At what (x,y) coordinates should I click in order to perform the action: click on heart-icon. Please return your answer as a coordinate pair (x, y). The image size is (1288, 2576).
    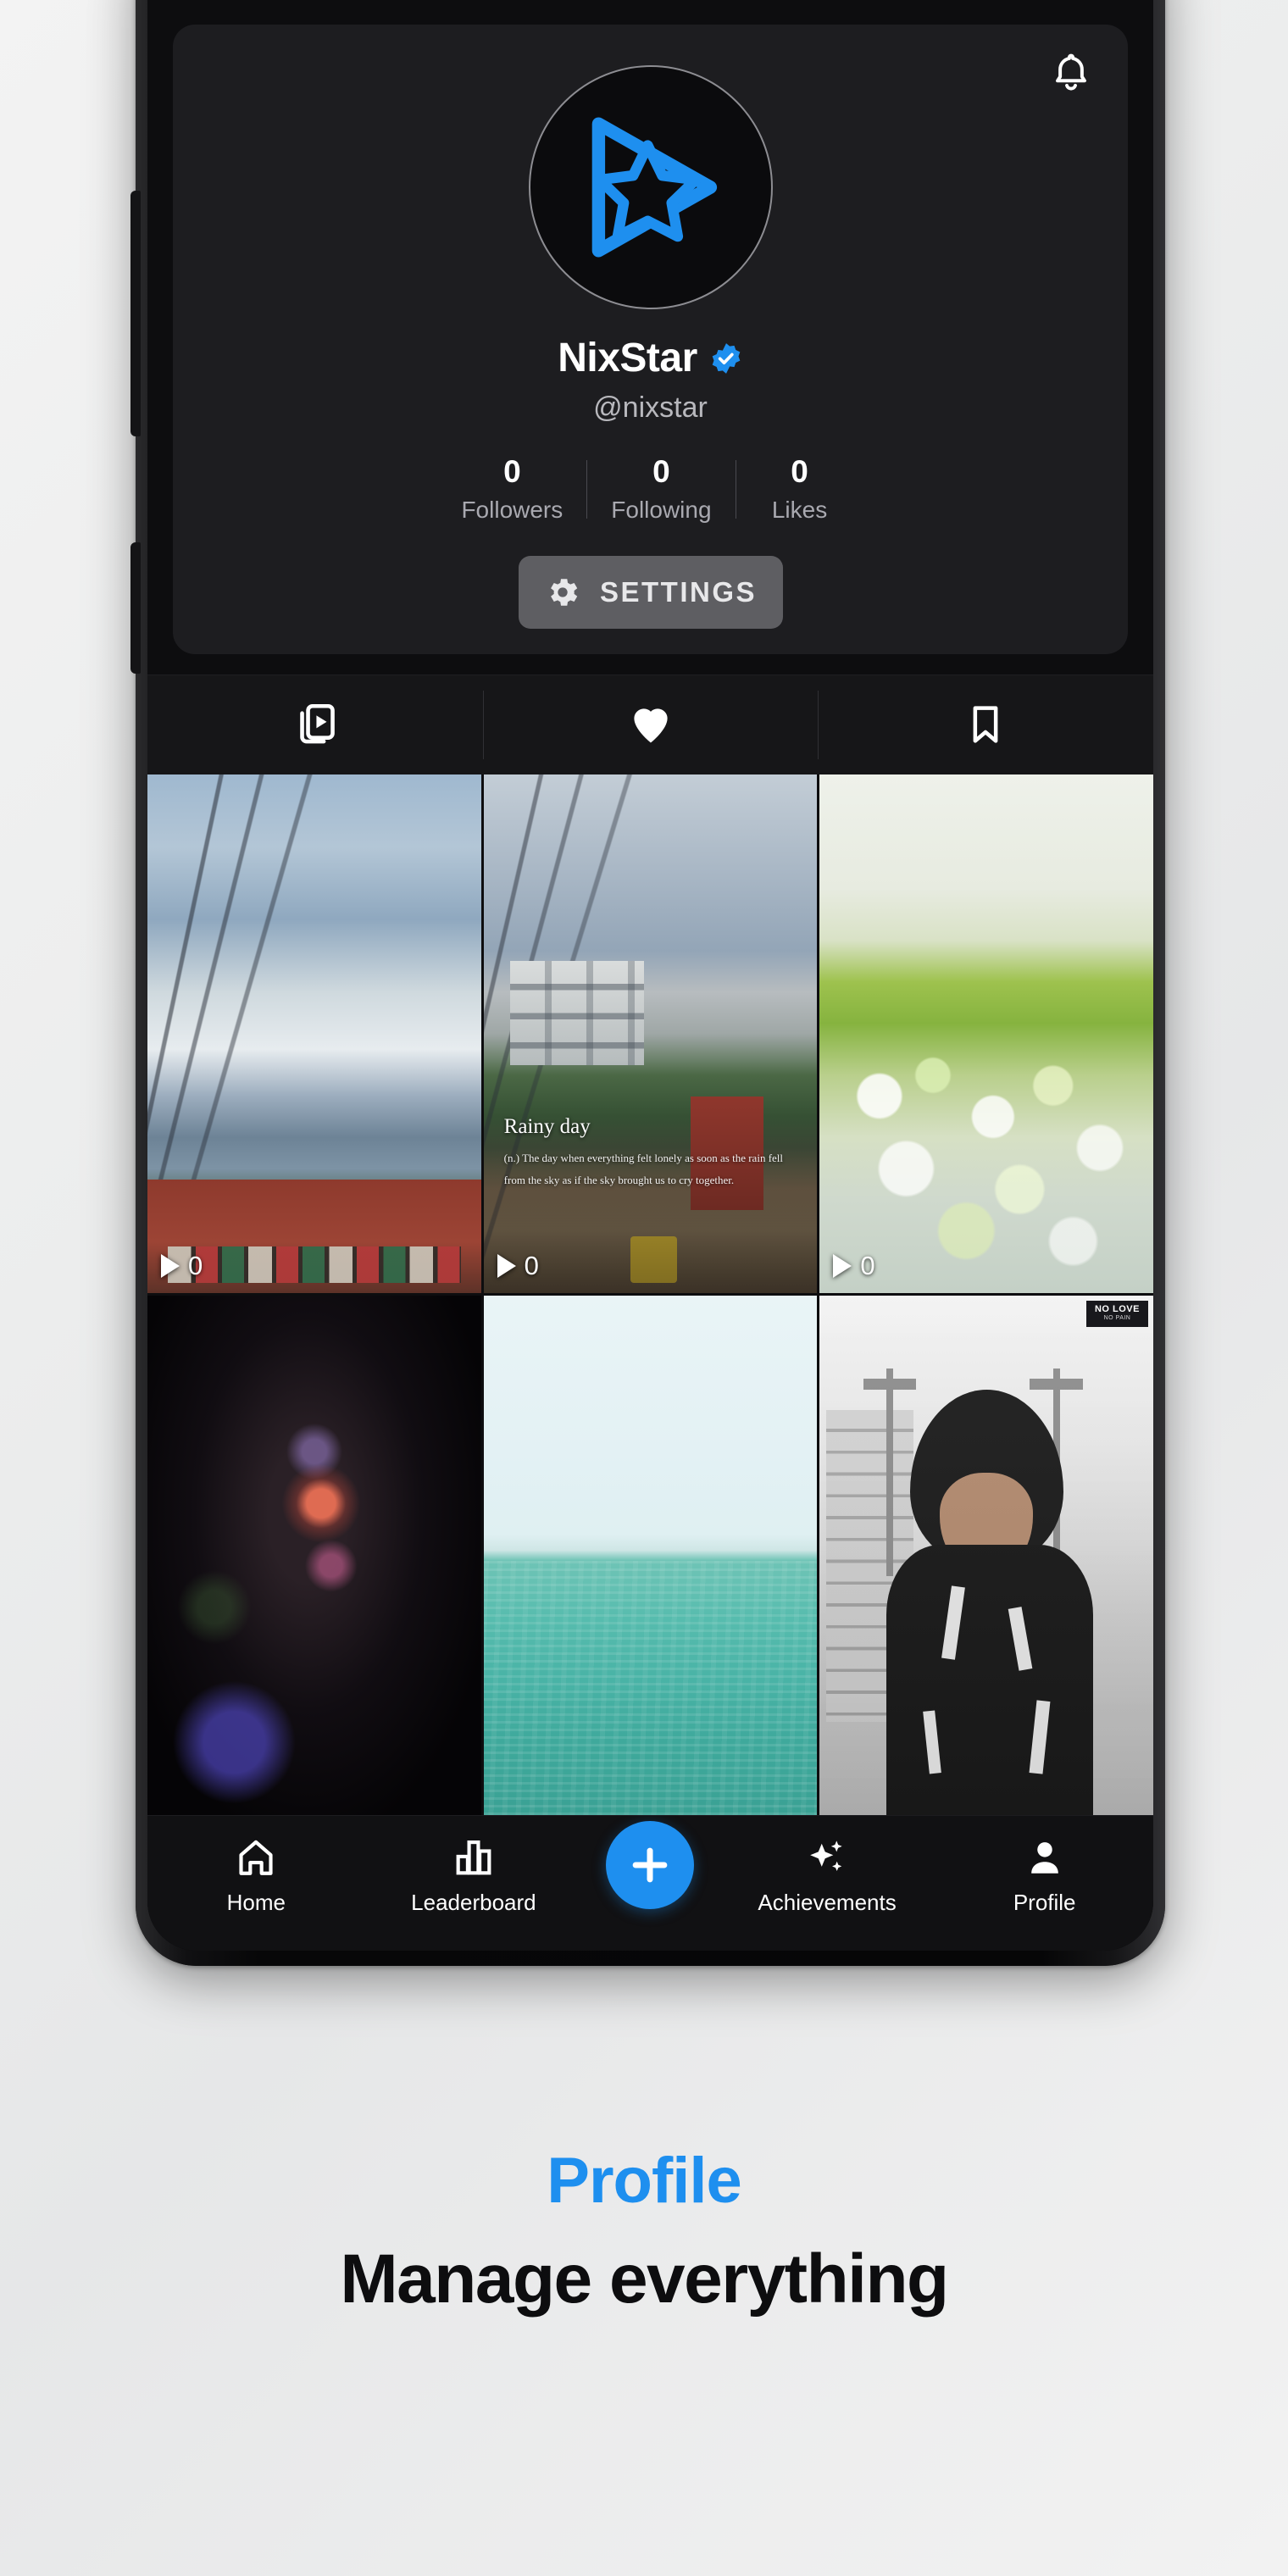
    Looking at the image, I should click on (651, 724).